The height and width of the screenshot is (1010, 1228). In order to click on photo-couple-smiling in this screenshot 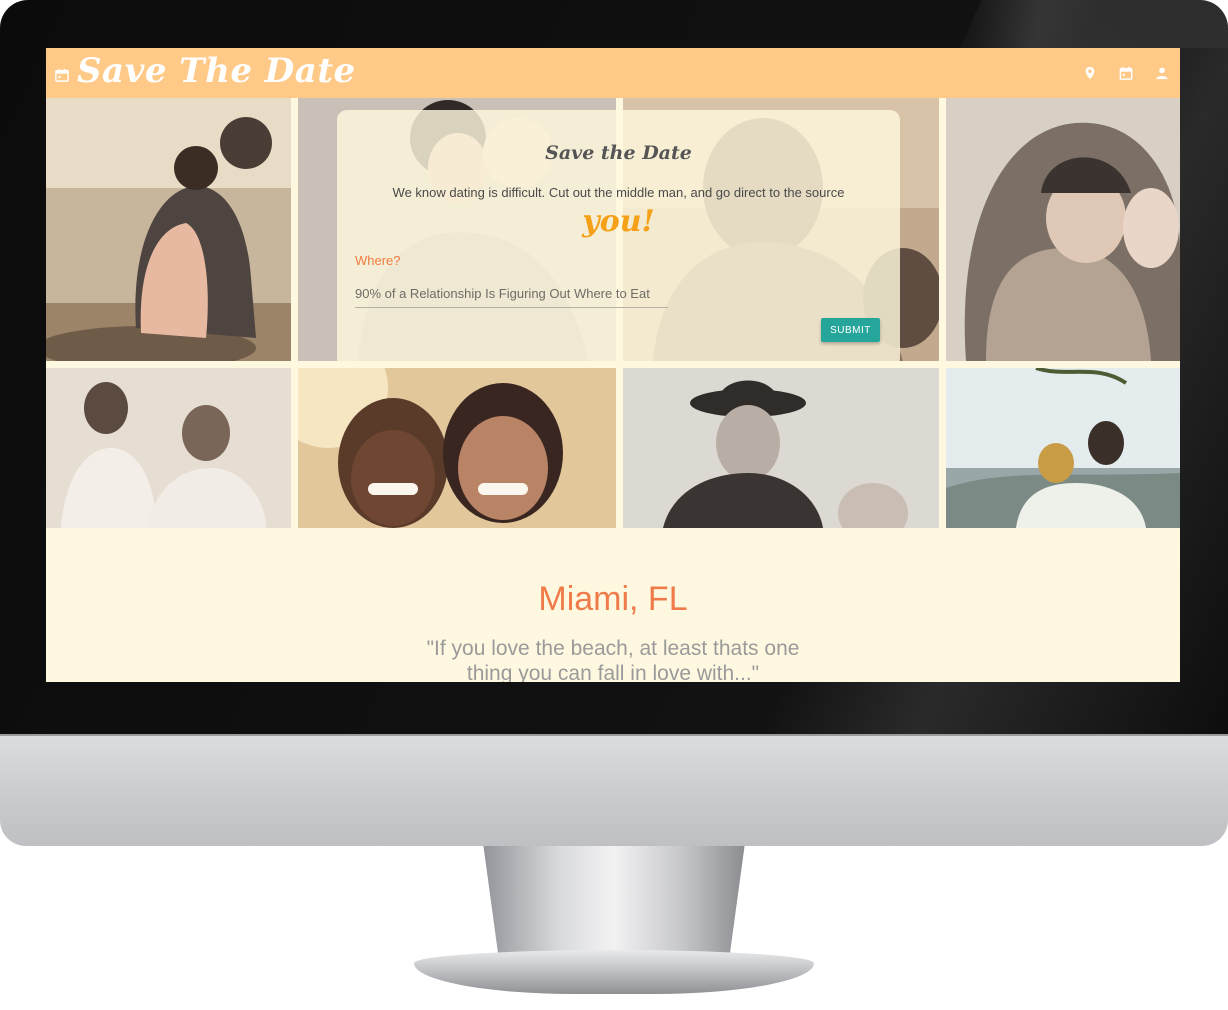, I will do `click(168, 448)`.